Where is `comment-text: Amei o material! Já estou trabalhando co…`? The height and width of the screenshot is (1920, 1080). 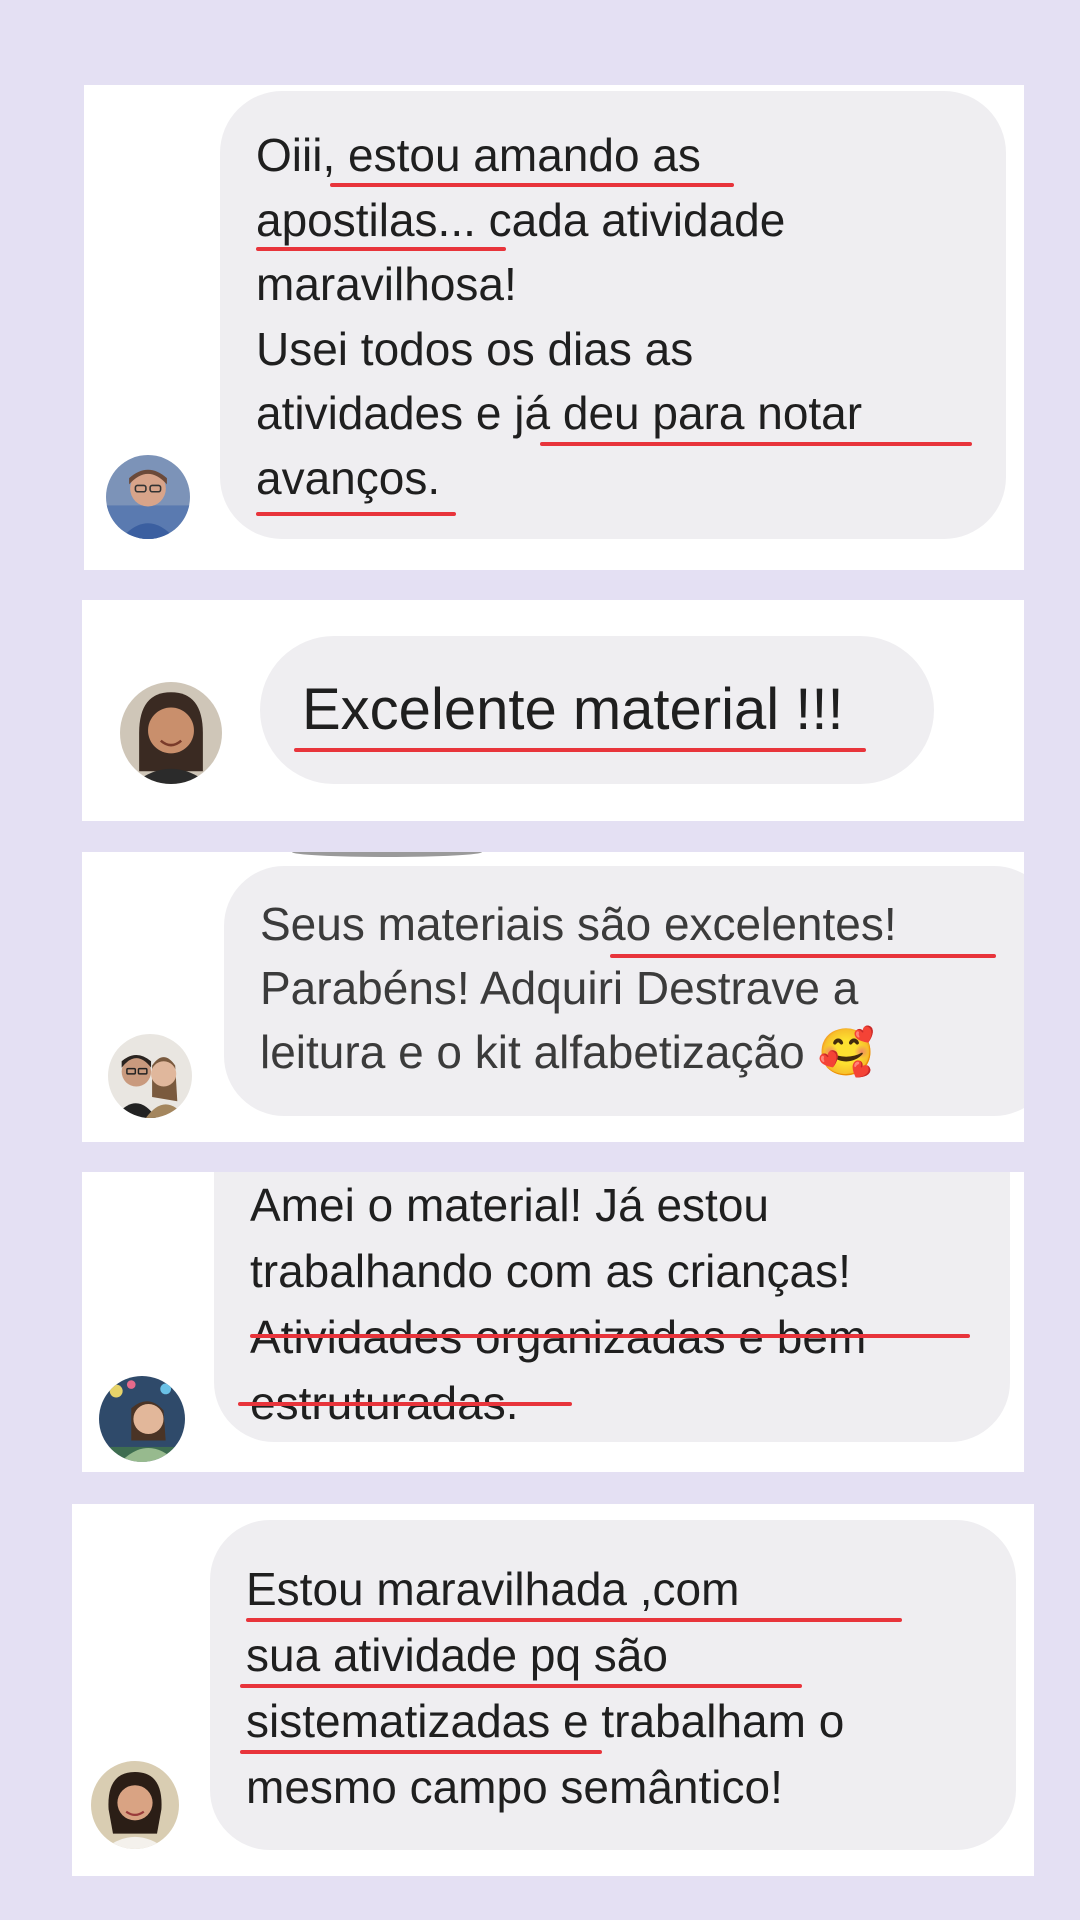
comment-text: Amei o material! Já estou trabalhando co… is located at coordinates (558, 1304).